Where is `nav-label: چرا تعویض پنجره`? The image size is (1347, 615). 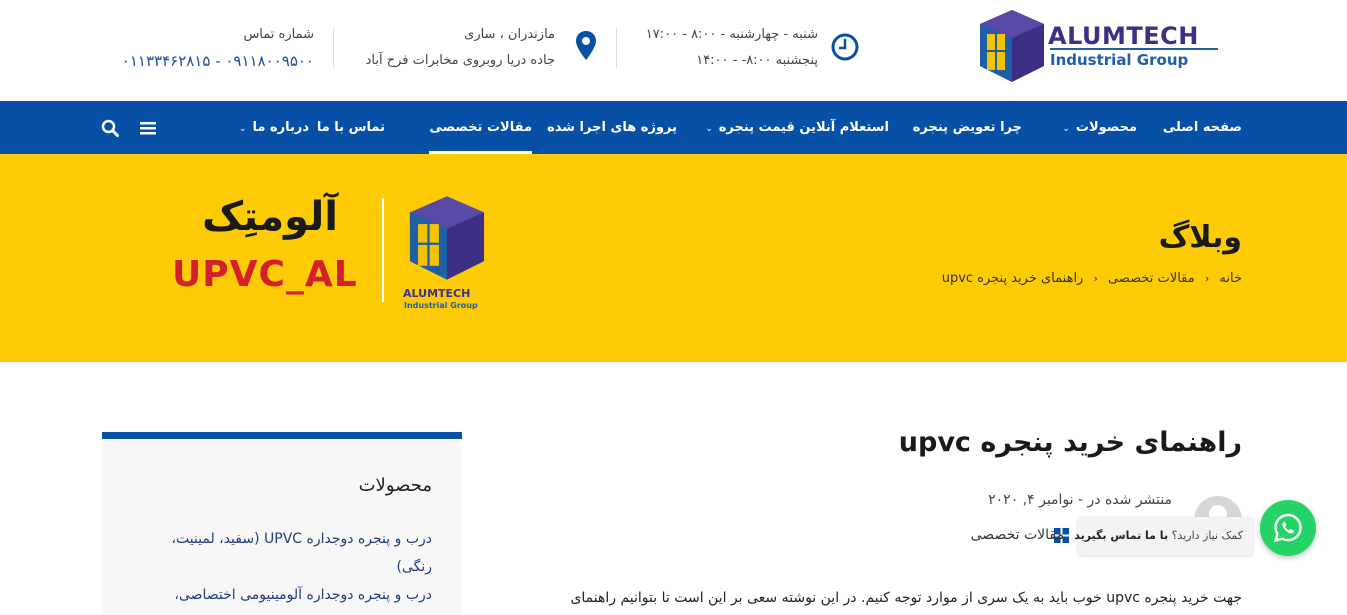
nav-label: چرا تعویض پنجره is located at coordinates (967, 127).